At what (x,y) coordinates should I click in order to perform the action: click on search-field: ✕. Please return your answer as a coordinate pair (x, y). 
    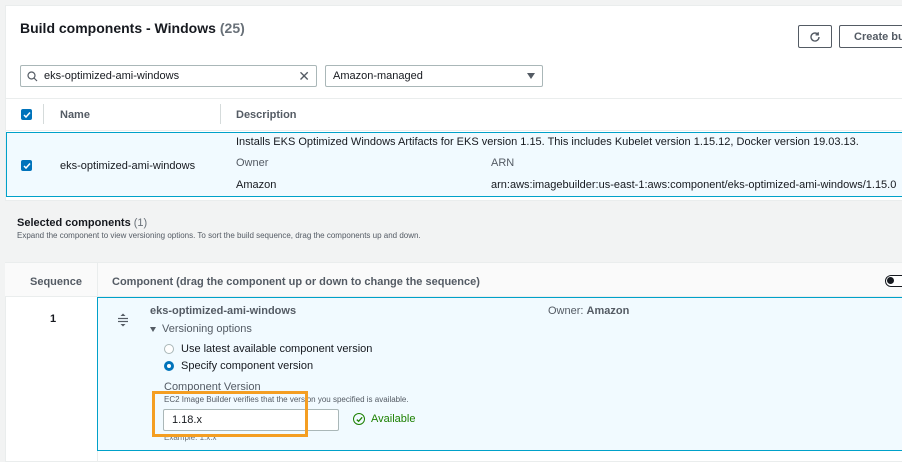
    Looking at the image, I should click on (168, 76).